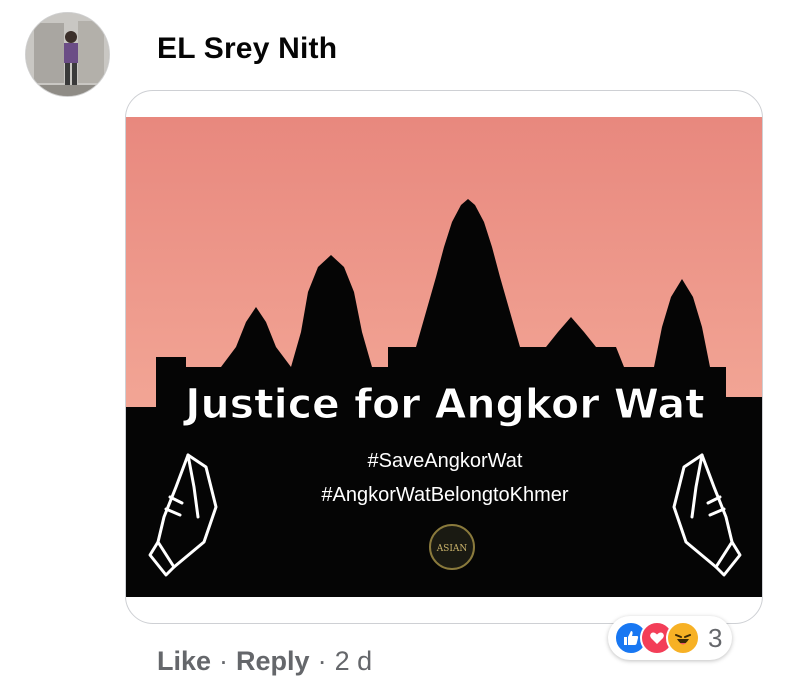 The width and height of the screenshot is (800, 692). I want to click on avatar, so click(67, 54).